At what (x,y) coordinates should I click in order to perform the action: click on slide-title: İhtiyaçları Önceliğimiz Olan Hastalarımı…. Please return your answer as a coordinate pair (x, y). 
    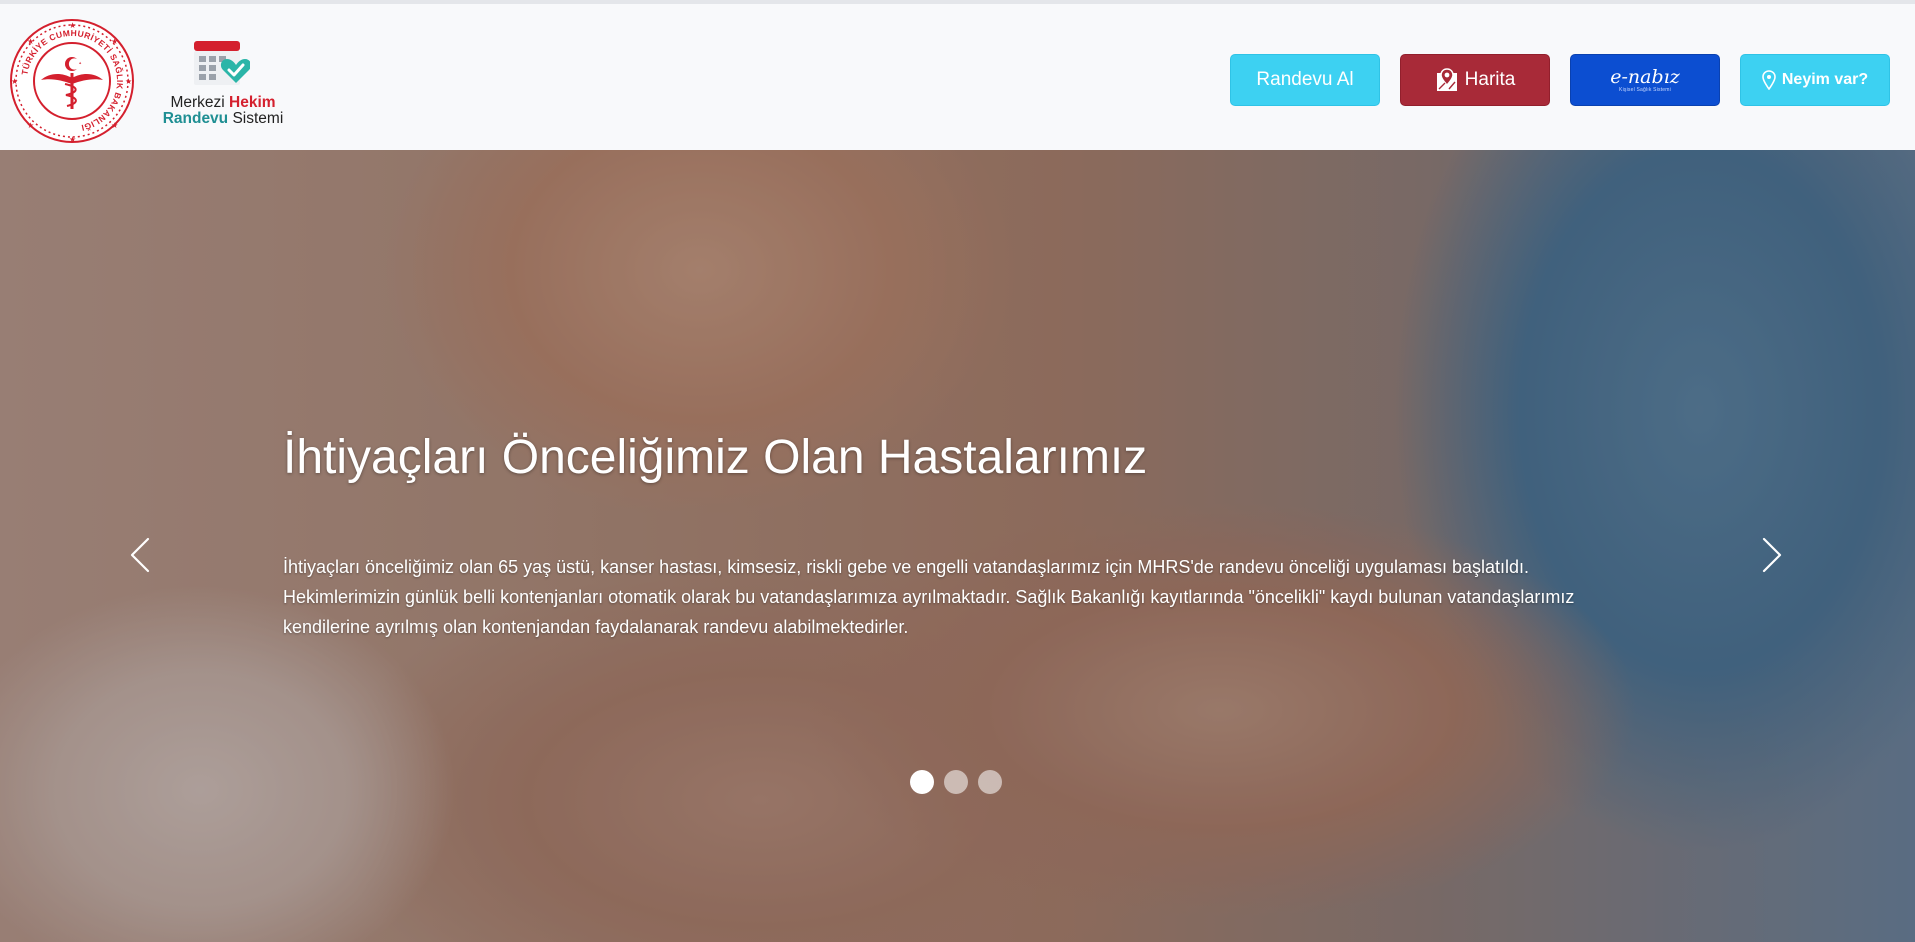
    Looking at the image, I should click on (715, 457).